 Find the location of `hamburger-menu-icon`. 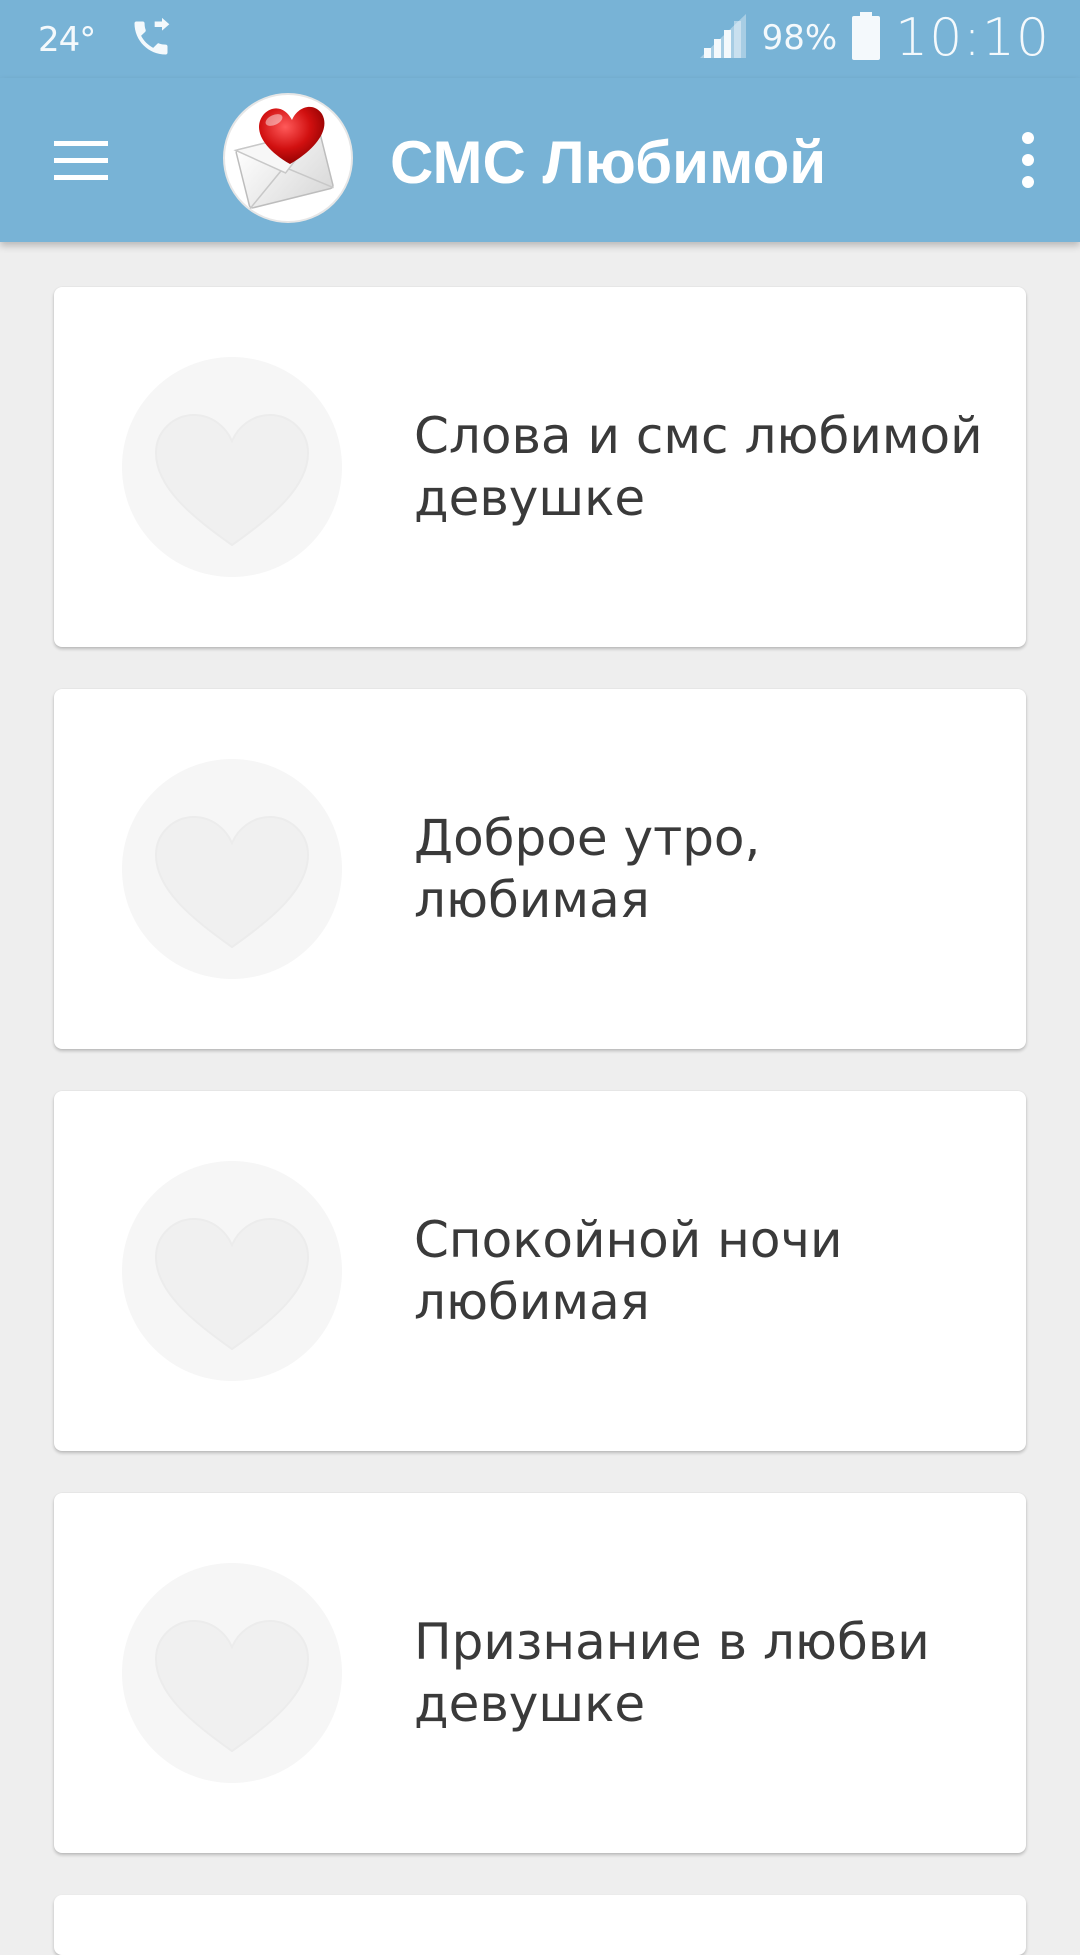

hamburger-menu-icon is located at coordinates (81, 160).